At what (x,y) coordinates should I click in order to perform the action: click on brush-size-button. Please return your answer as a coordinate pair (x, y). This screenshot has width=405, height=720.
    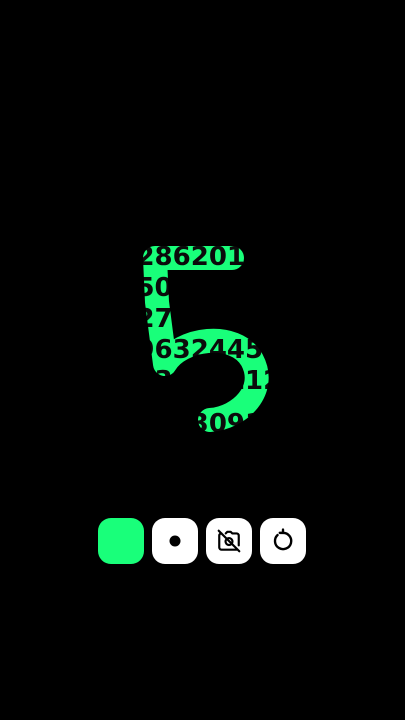
    Looking at the image, I should click on (175, 541).